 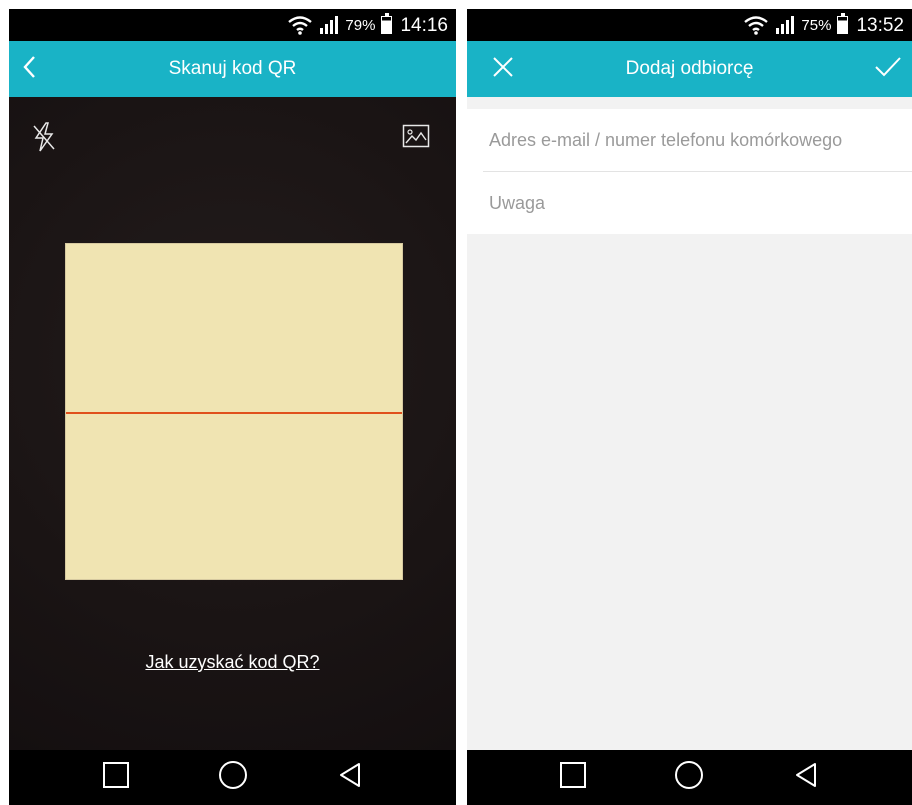 I want to click on status-time: 14:16, so click(x=424, y=25).